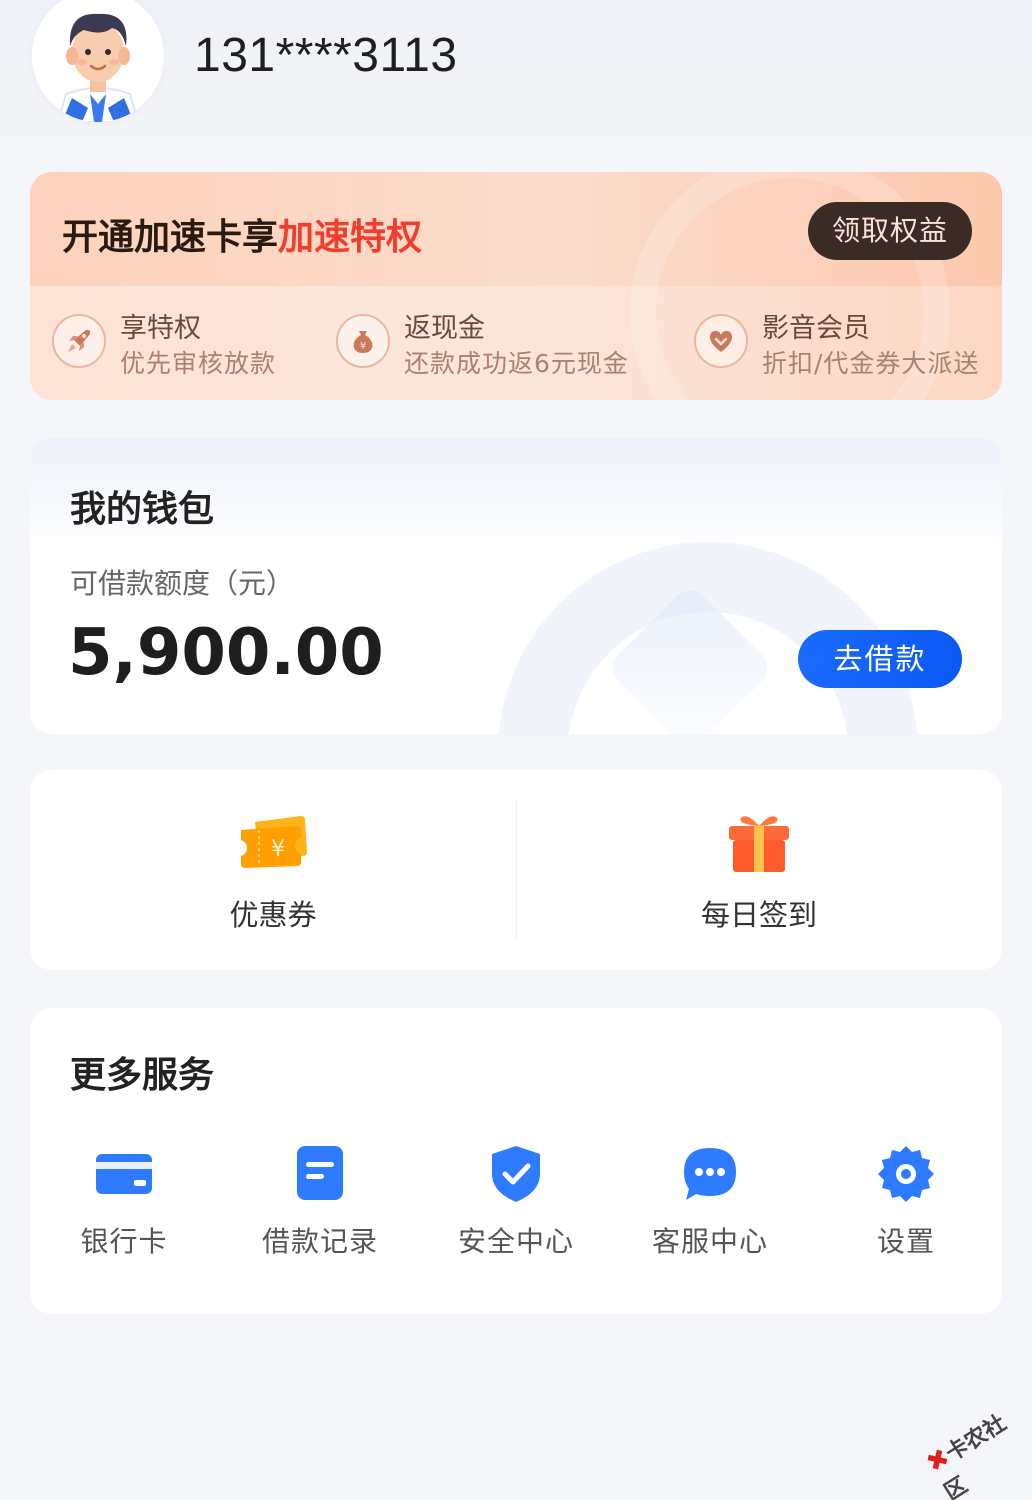 The width and height of the screenshot is (1032, 1500). I want to click on avatar, so click(98, 61).